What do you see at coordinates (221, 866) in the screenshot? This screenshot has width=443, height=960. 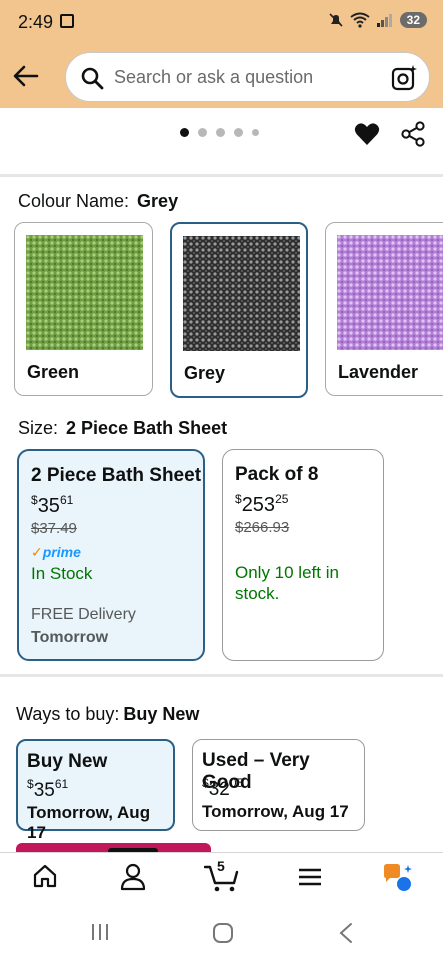 I see `cart-count: 5` at bounding box center [221, 866].